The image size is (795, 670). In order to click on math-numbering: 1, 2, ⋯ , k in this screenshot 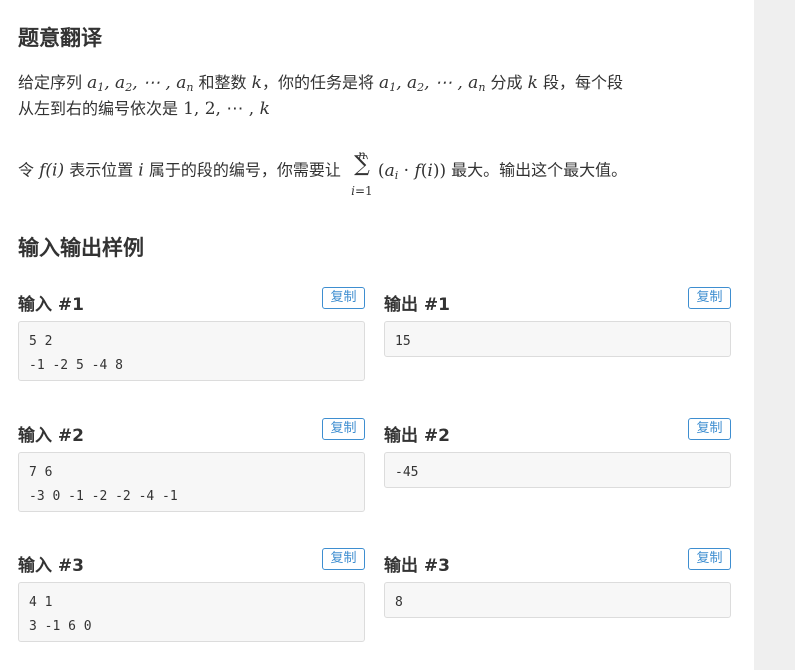, I will do `click(226, 109)`.